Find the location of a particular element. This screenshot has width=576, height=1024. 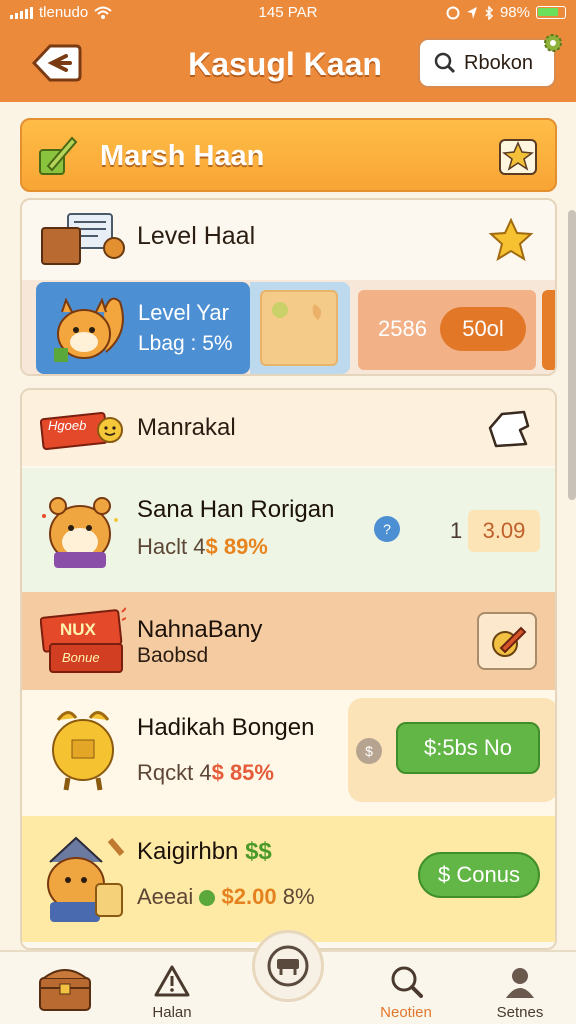

dollar-info-icon: $ is located at coordinates (369, 751).